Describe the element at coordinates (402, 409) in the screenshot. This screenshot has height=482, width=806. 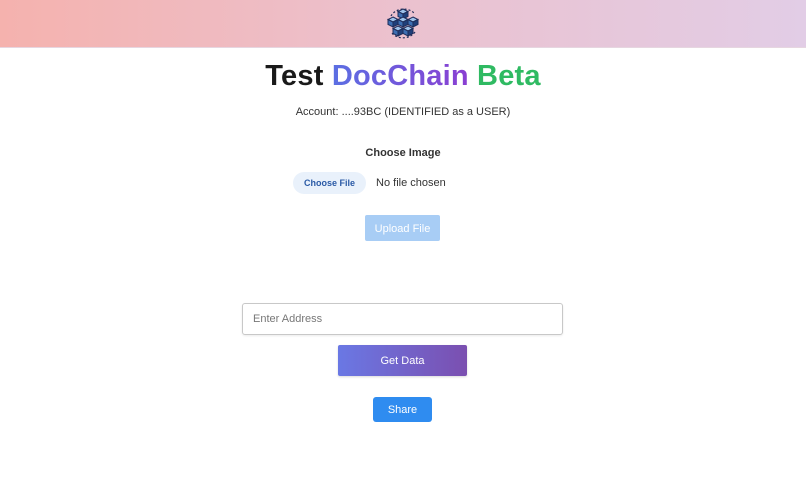
I see `share-button: Share` at that location.